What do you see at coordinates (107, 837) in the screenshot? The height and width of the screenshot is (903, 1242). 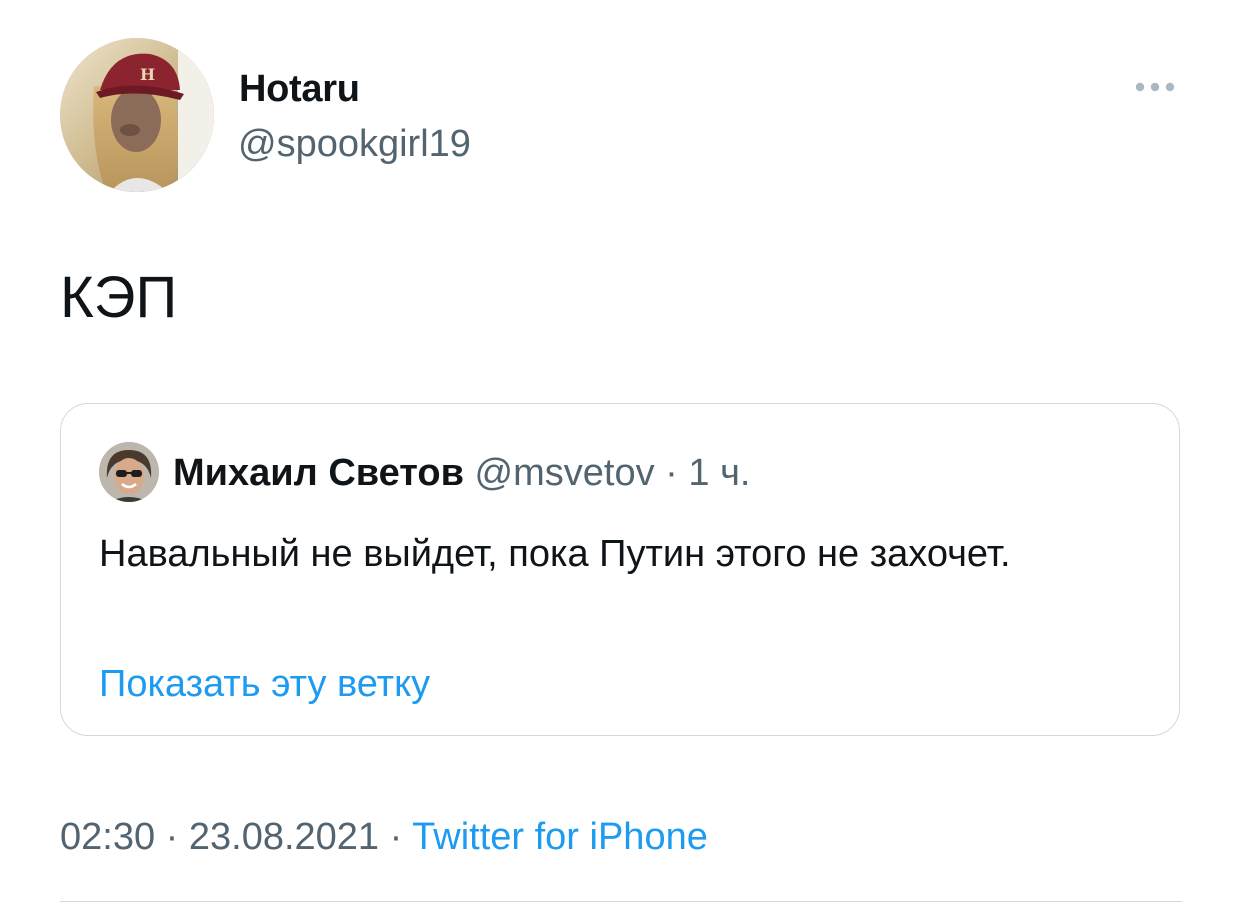 I see `tweet-time: 02:30` at bounding box center [107, 837].